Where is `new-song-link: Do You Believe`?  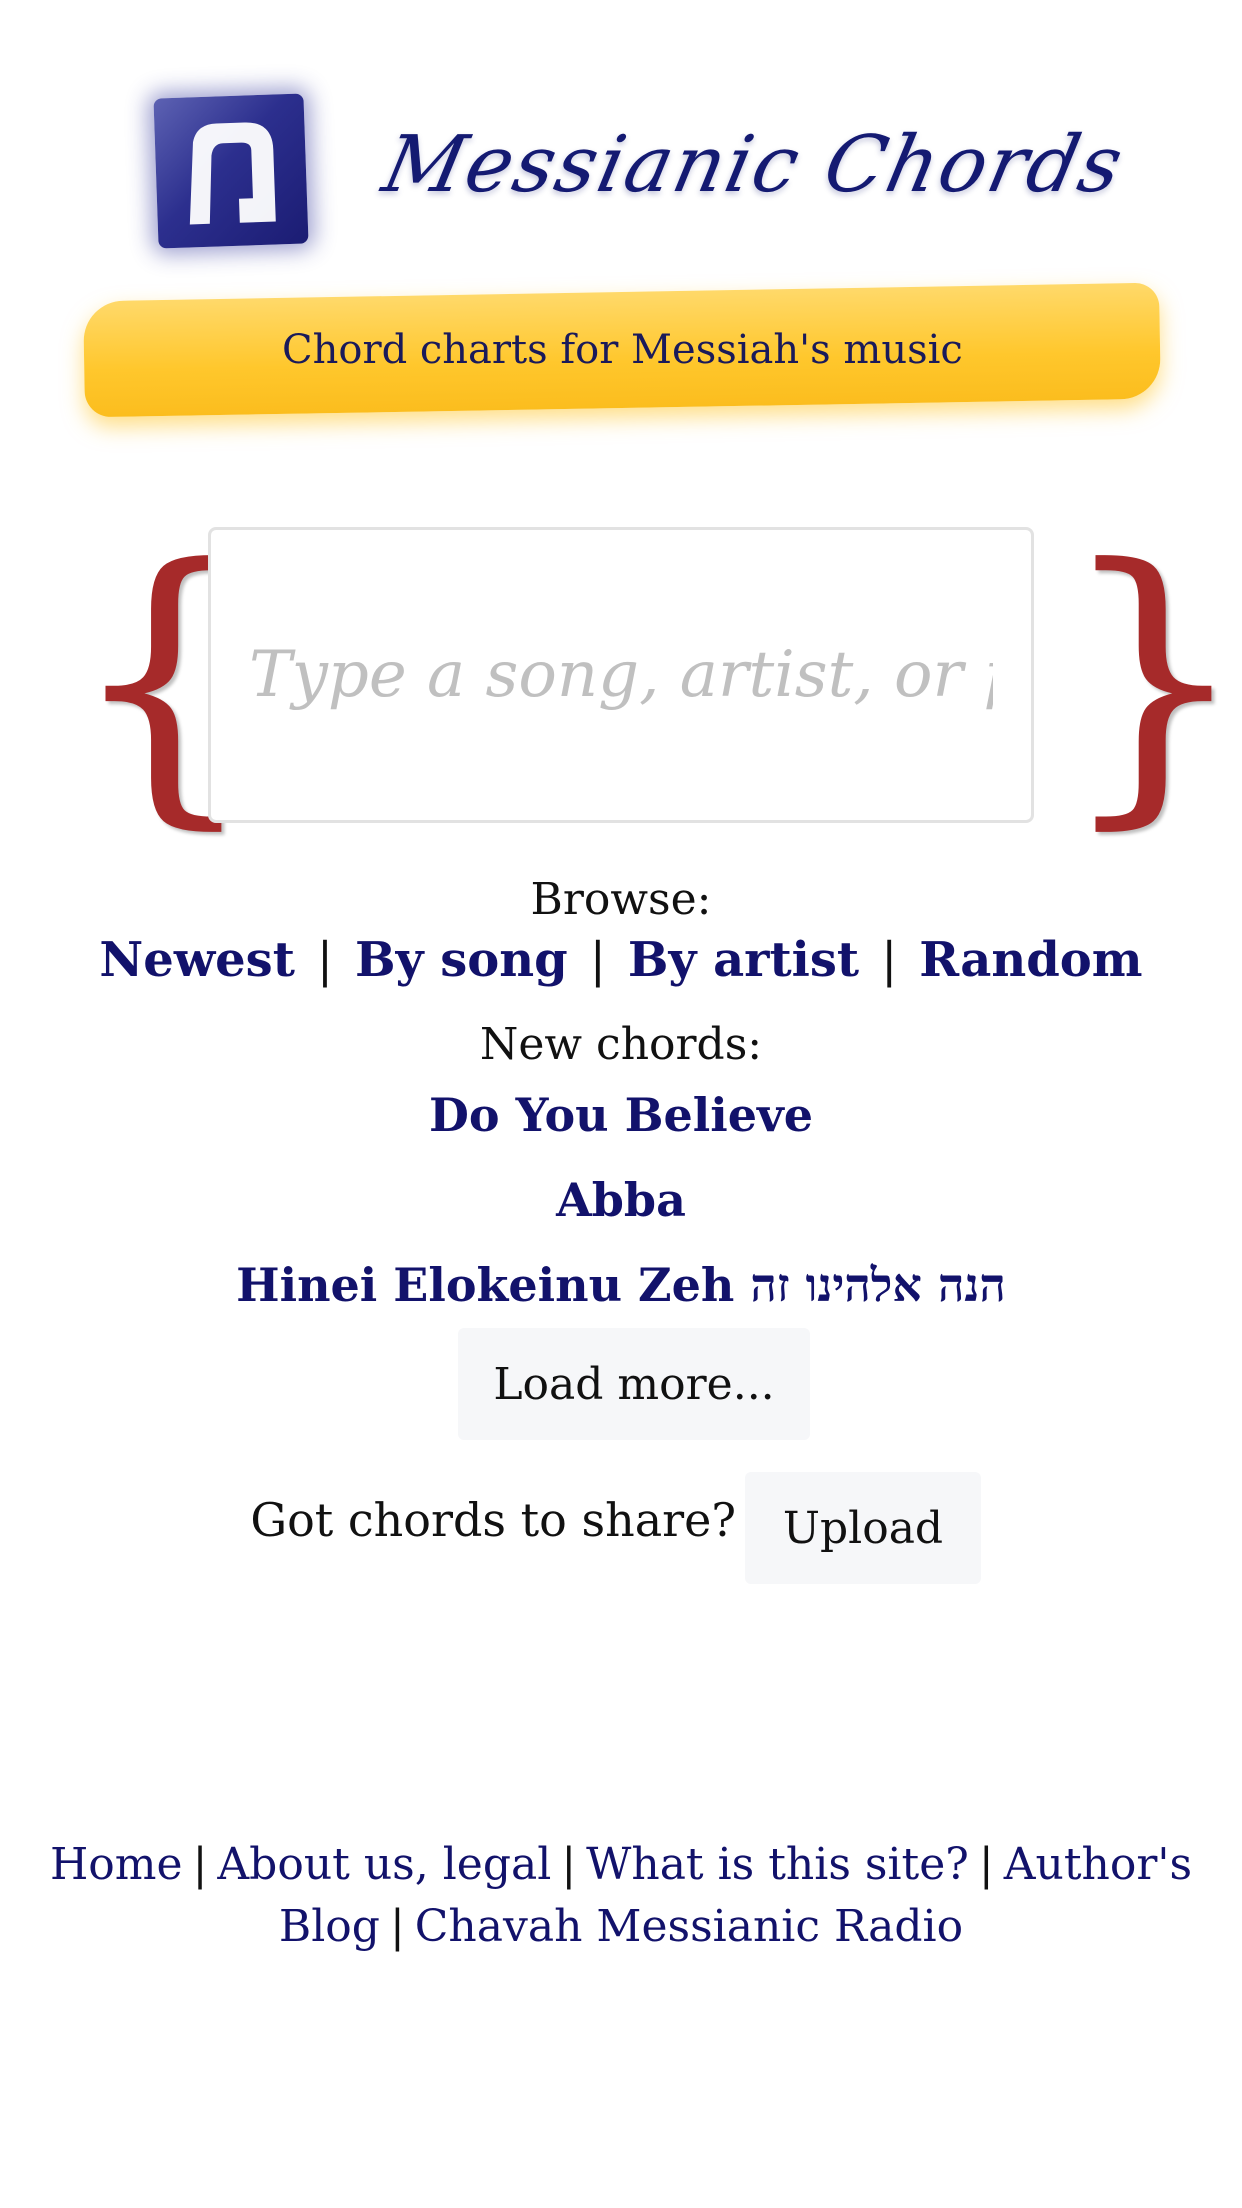
new-song-link: Do You Believe is located at coordinates (621, 1115).